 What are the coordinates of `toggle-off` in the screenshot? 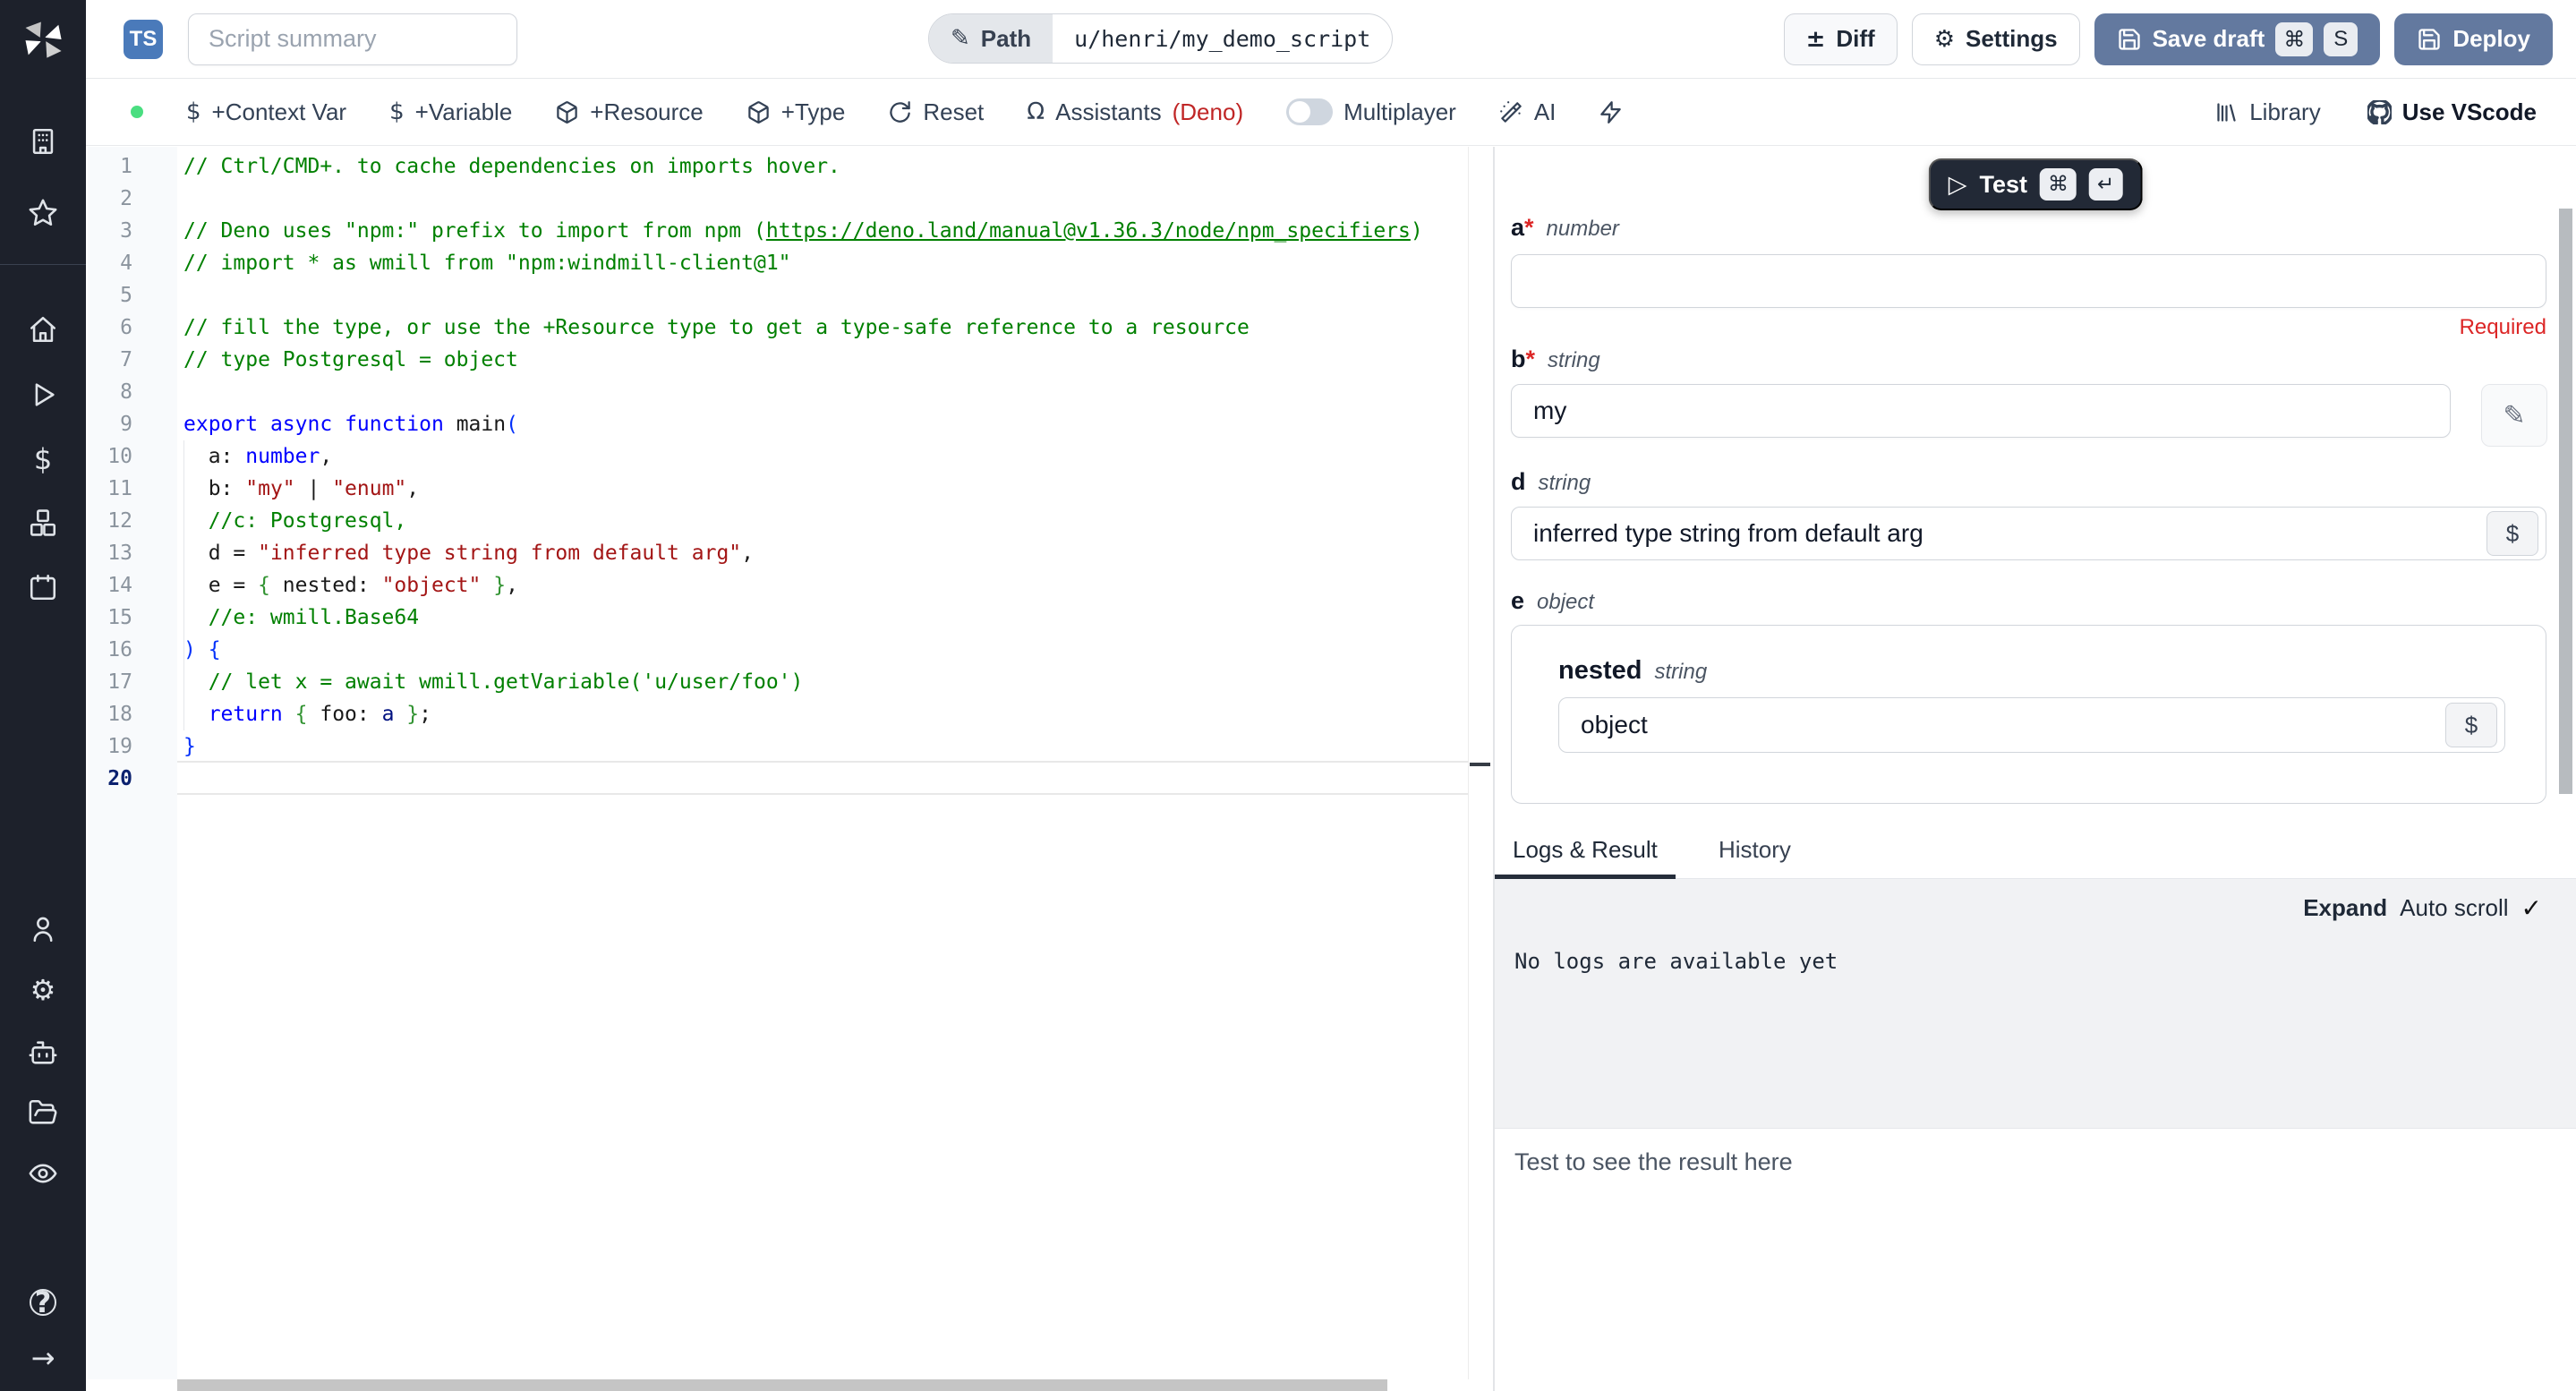 It's located at (1310, 111).